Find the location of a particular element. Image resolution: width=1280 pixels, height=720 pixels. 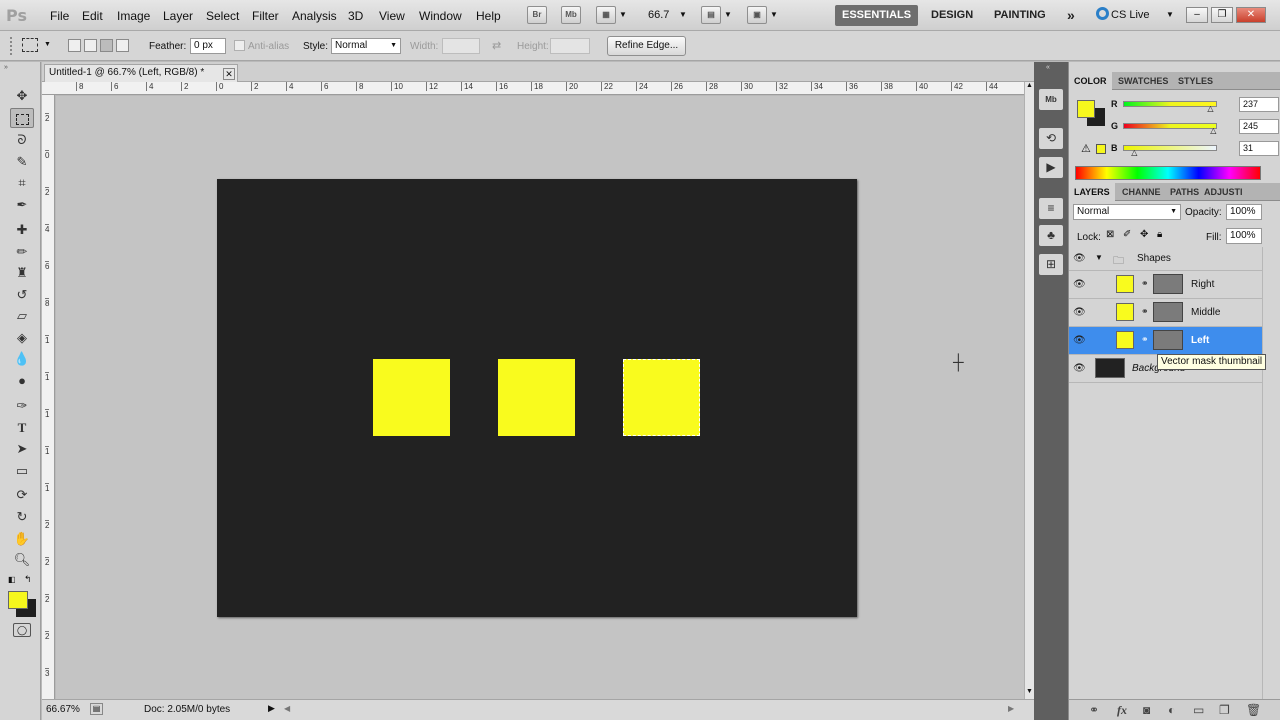

blur-tool-icon: 💧 is located at coordinates (22, 359).